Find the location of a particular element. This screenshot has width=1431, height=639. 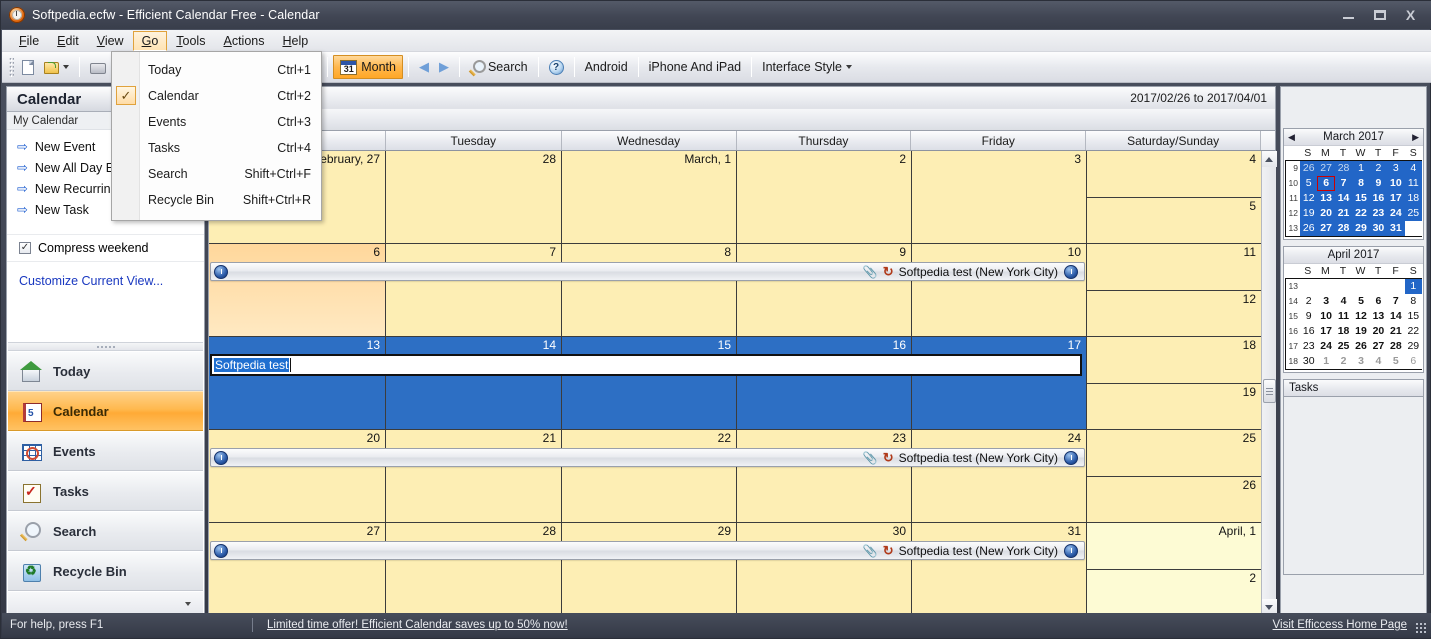

toolbar-grip is located at coordinates (11, 67).